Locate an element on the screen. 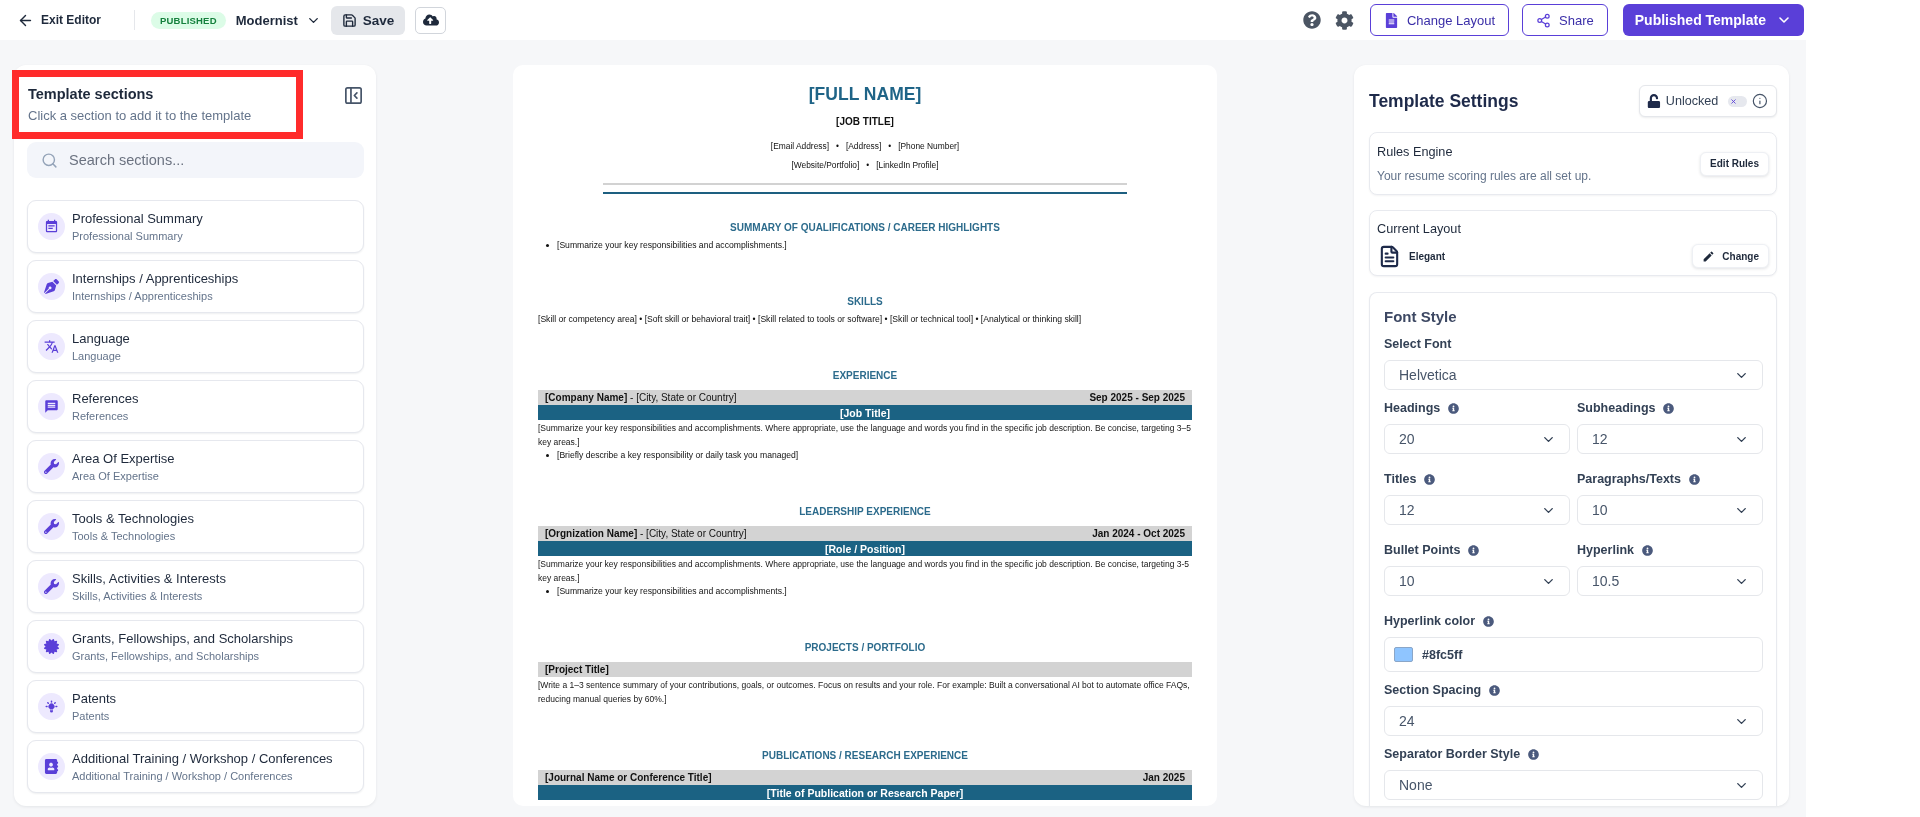 This screenshot has width=1920, height=817. card-title: Current Layout is located at coordinates (1419, 229).